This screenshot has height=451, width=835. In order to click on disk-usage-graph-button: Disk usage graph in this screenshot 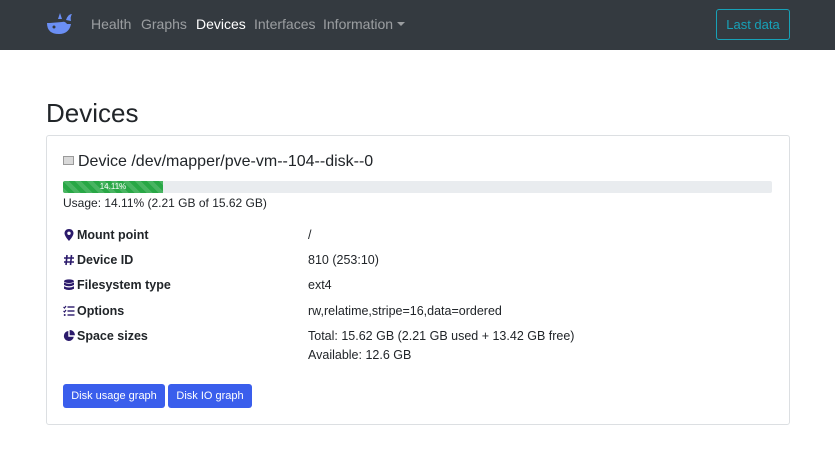, I will do `click(114, 396)`.